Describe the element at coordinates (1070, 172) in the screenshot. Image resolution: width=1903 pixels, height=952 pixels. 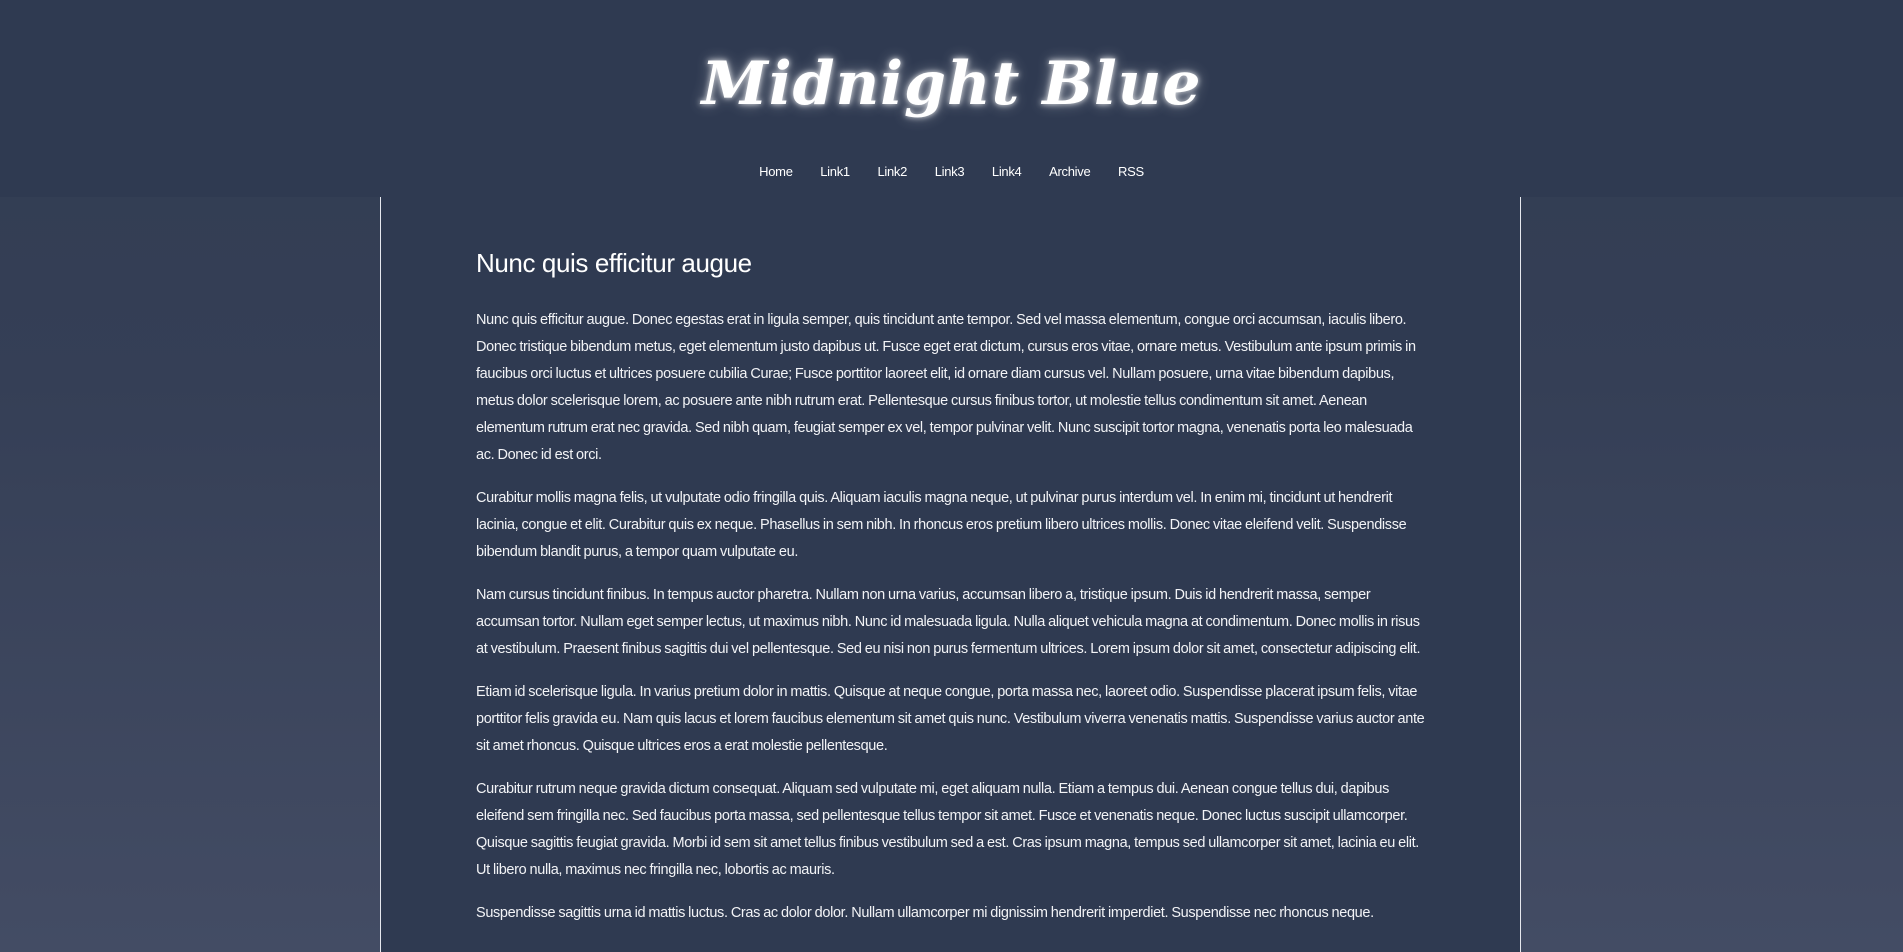
I see `nav-link-archive: Archive` at that location.